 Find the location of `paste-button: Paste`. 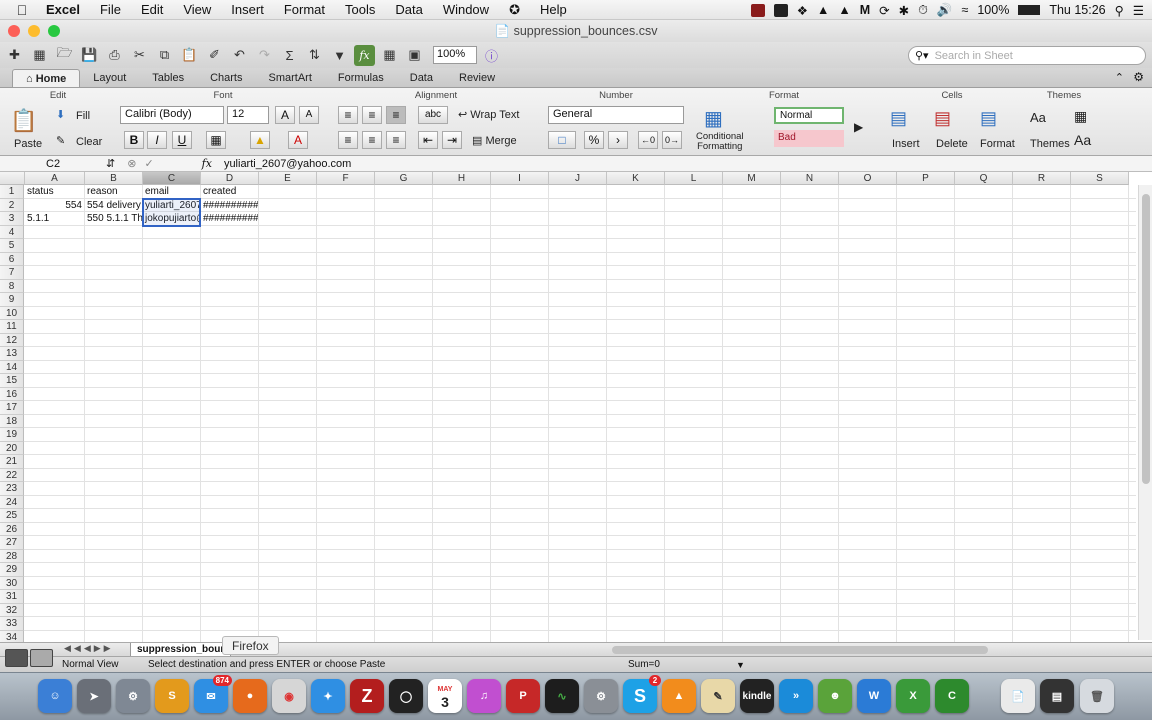

paste-button: Paste is located at coordinates (28, 144).